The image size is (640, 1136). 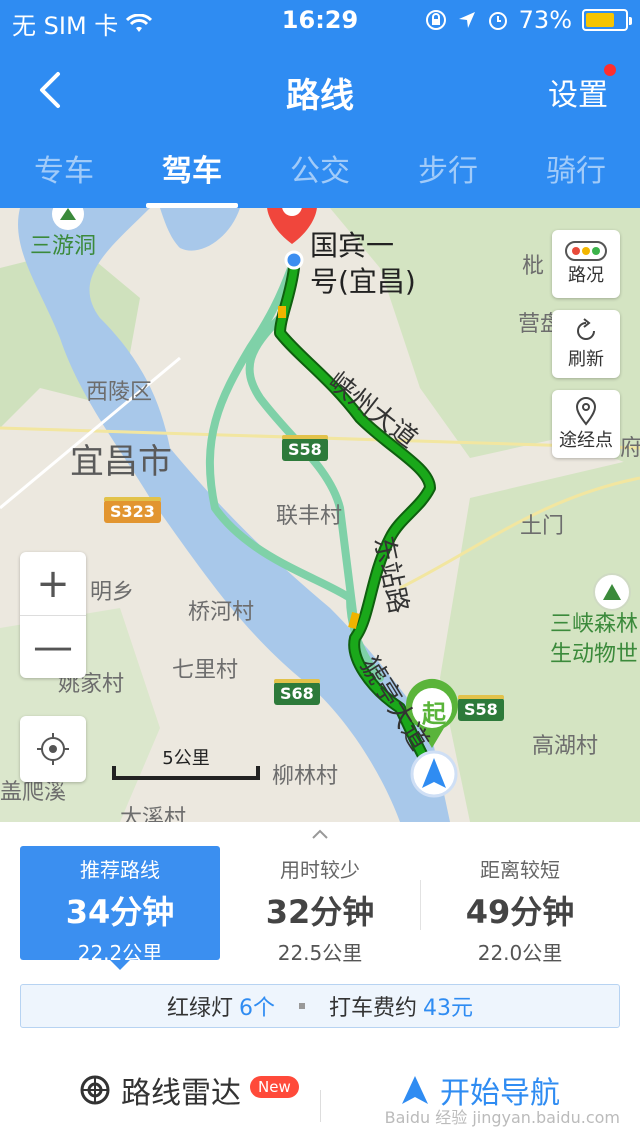 What do you see at coordinates (586, 344) in the screenshot?
I see `refresh-button: 刷新` at bounding box center [586, 344].